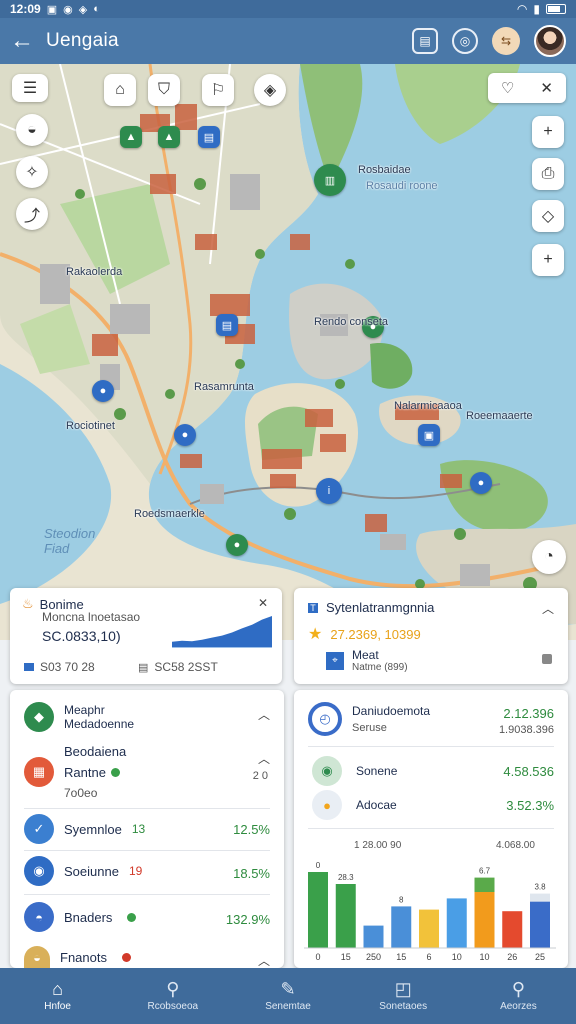 The image size is (576, 1024). What do you see at coordinates (354, 805) in the screenshot?
I see `stats-row: ● Adocae` at bounding box center [354, 805].